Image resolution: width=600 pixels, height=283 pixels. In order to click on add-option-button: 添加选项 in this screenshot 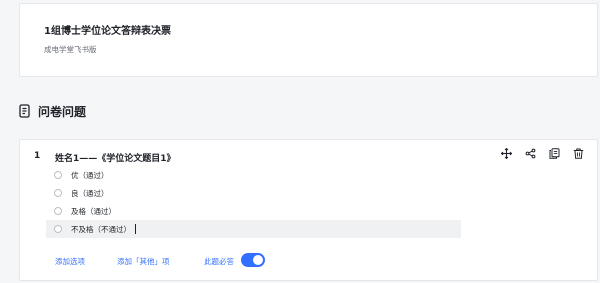, I will do `click(70, 261)`.